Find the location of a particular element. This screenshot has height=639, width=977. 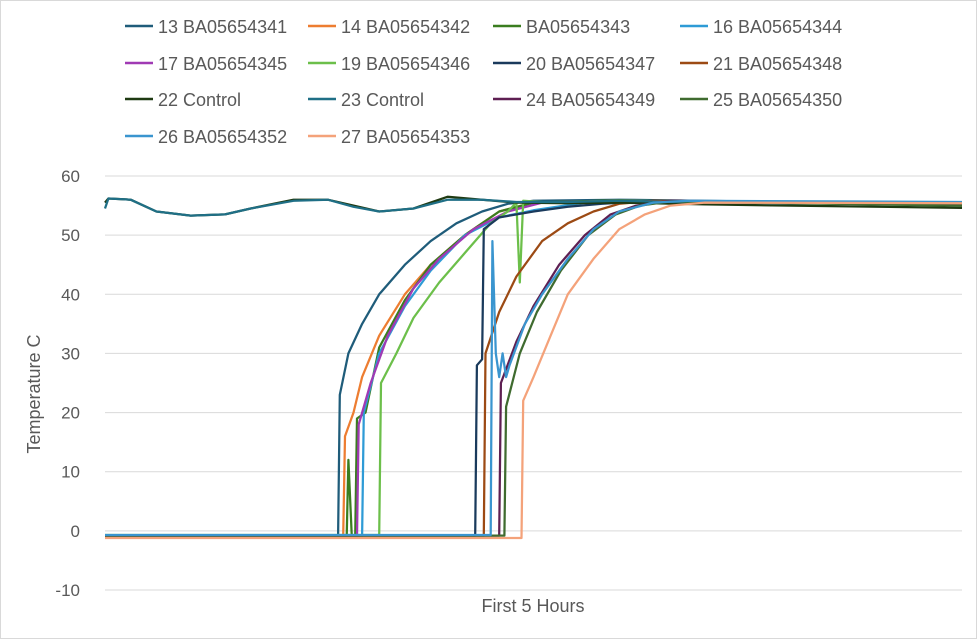

legend-item: BA05654343 is located at coordinates (561, 27).